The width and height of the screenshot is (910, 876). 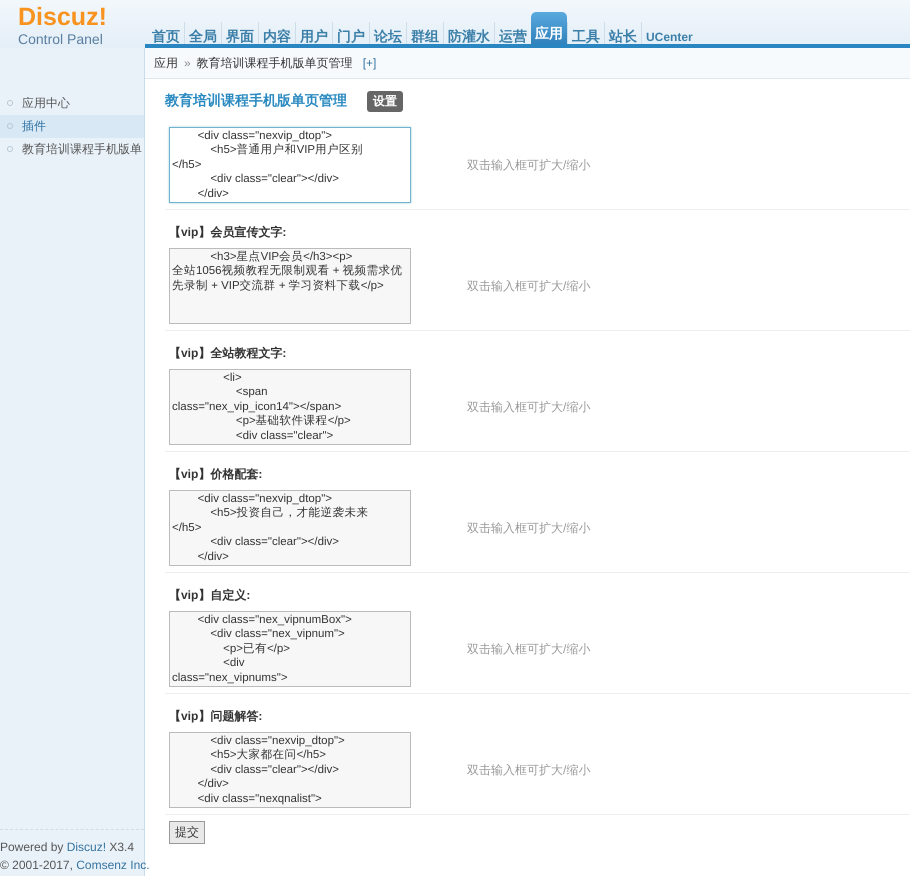 I want to click on field-label: 【vip】价格配套:, so click(x=215, y=474).